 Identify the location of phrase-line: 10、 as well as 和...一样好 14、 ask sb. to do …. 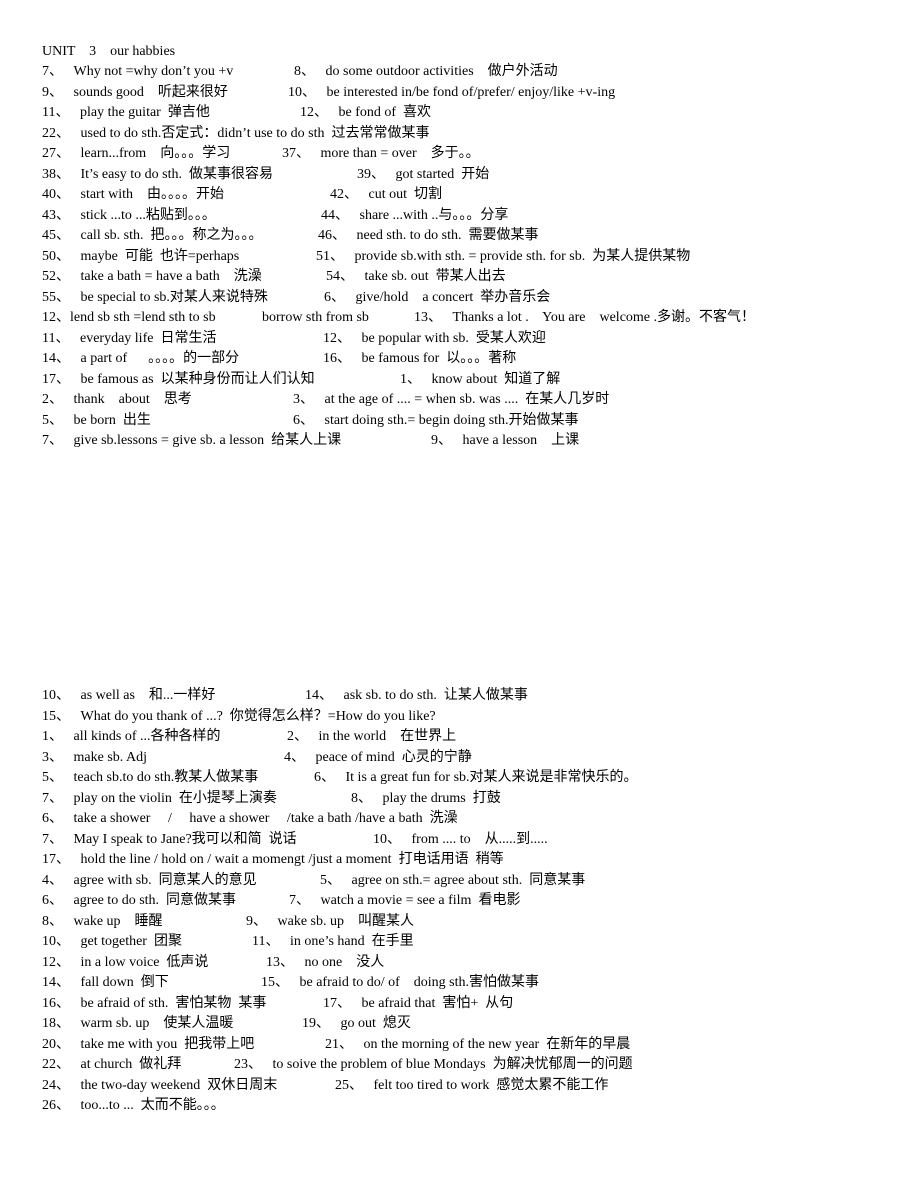
(460, 696).